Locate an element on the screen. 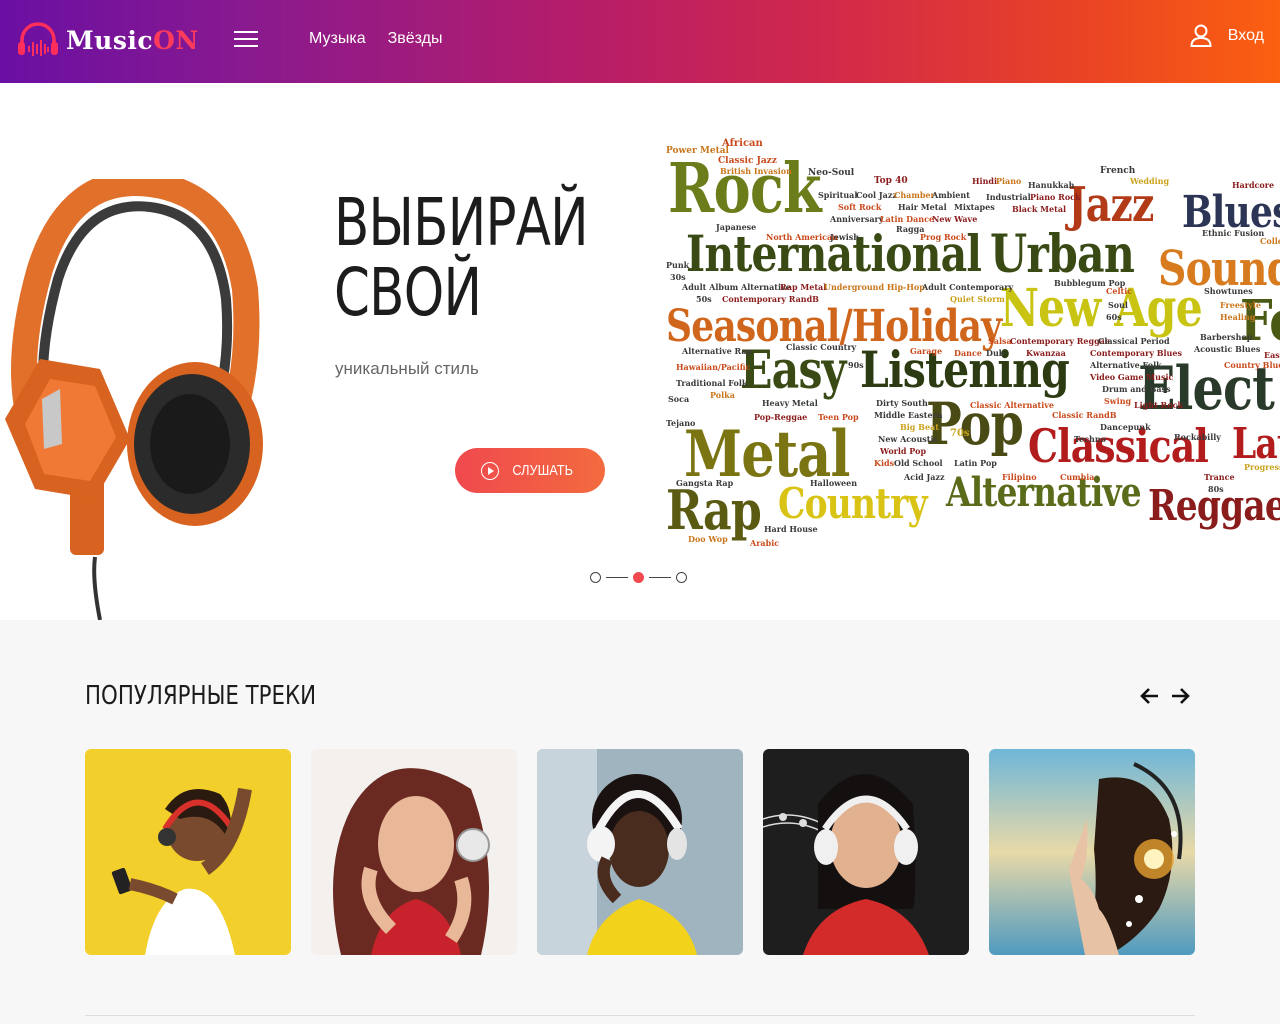 This screenshot has height=1024, width=1280. genre-word: New Wave is located at coordinates (955, 219).